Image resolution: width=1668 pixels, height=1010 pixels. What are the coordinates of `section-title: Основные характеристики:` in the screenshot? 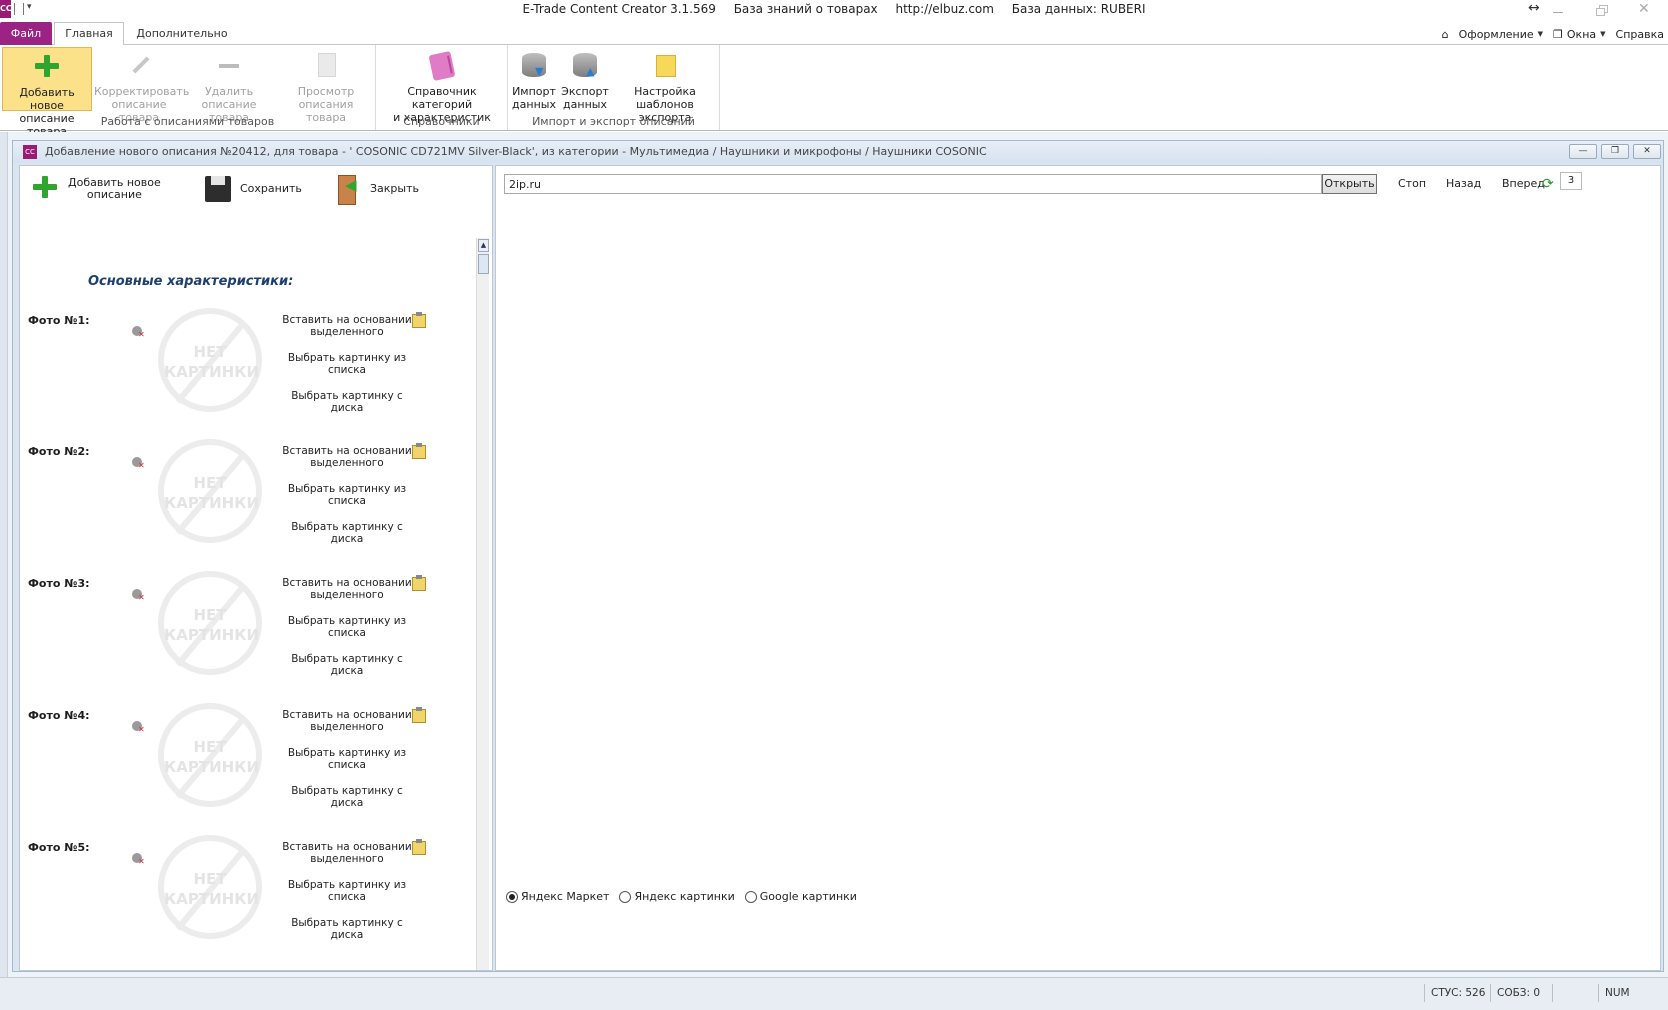 It's located at (191, 281).